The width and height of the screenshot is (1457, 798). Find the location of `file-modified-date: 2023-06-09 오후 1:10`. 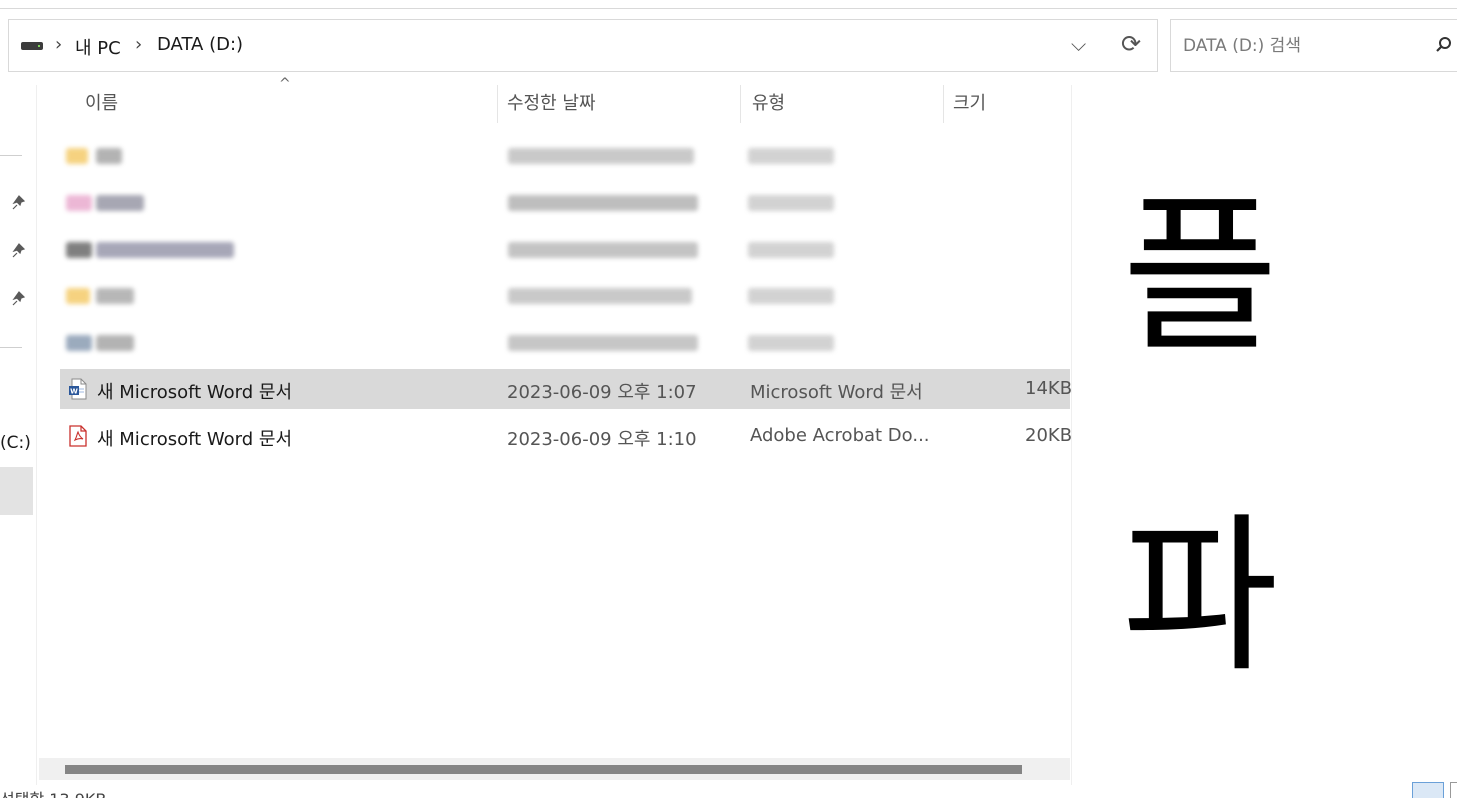

file-modified-date: 2023-06-09 오후 1:10 is located at coordinates (602, 439).